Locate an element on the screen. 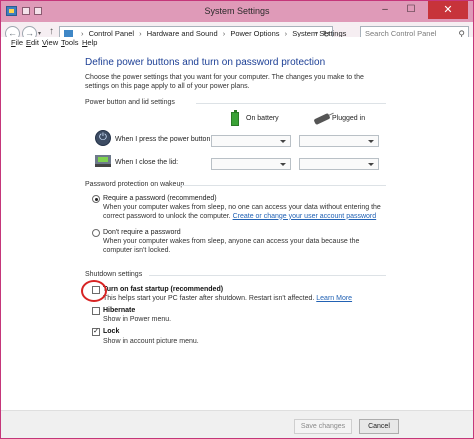  dont-require-password-label: Don't require a password is located at coordinates (142, 232).